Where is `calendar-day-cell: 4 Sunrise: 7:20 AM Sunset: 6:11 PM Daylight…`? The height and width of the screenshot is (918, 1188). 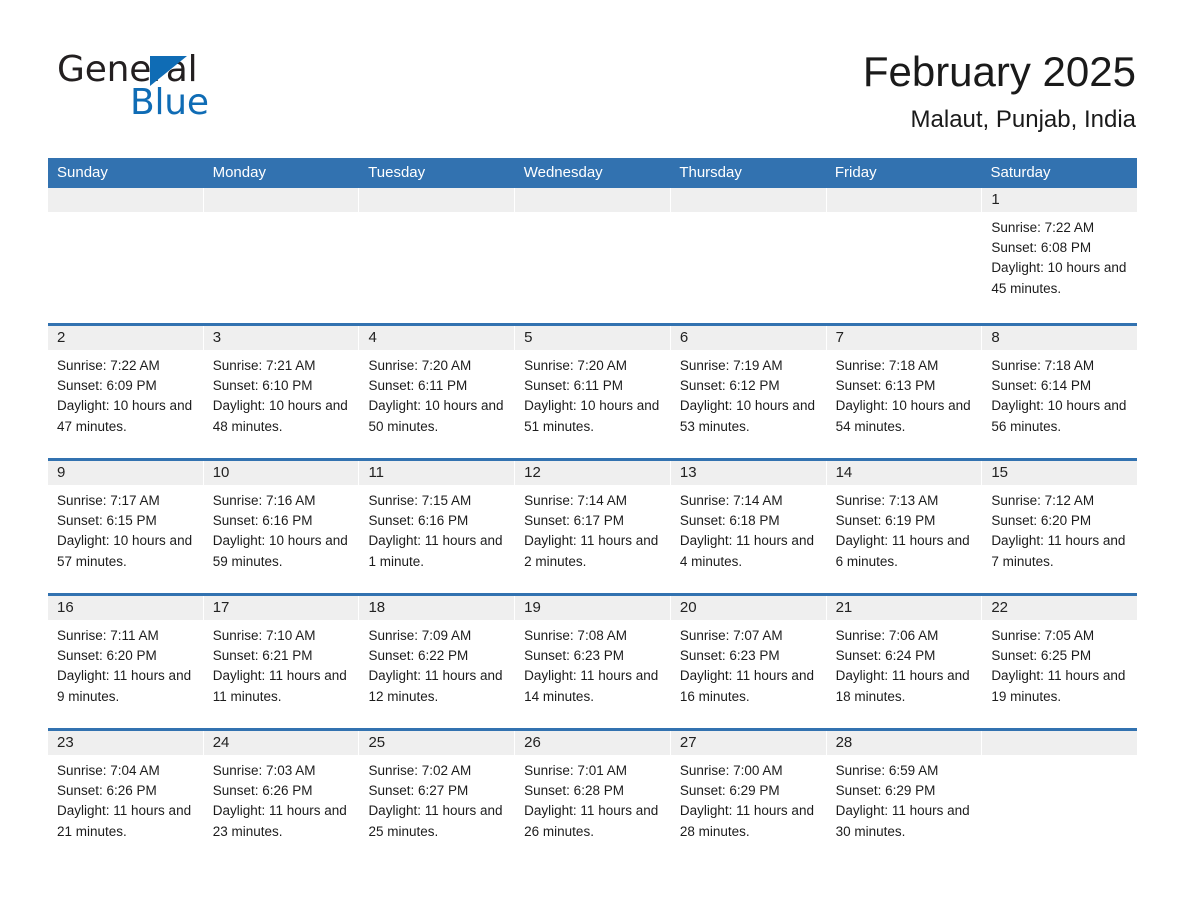
calendar-day-cell: 4 Sunrise: 7:20 AM Sunset: 6:11 PM Daylight… is located at coordinates (437, 392).